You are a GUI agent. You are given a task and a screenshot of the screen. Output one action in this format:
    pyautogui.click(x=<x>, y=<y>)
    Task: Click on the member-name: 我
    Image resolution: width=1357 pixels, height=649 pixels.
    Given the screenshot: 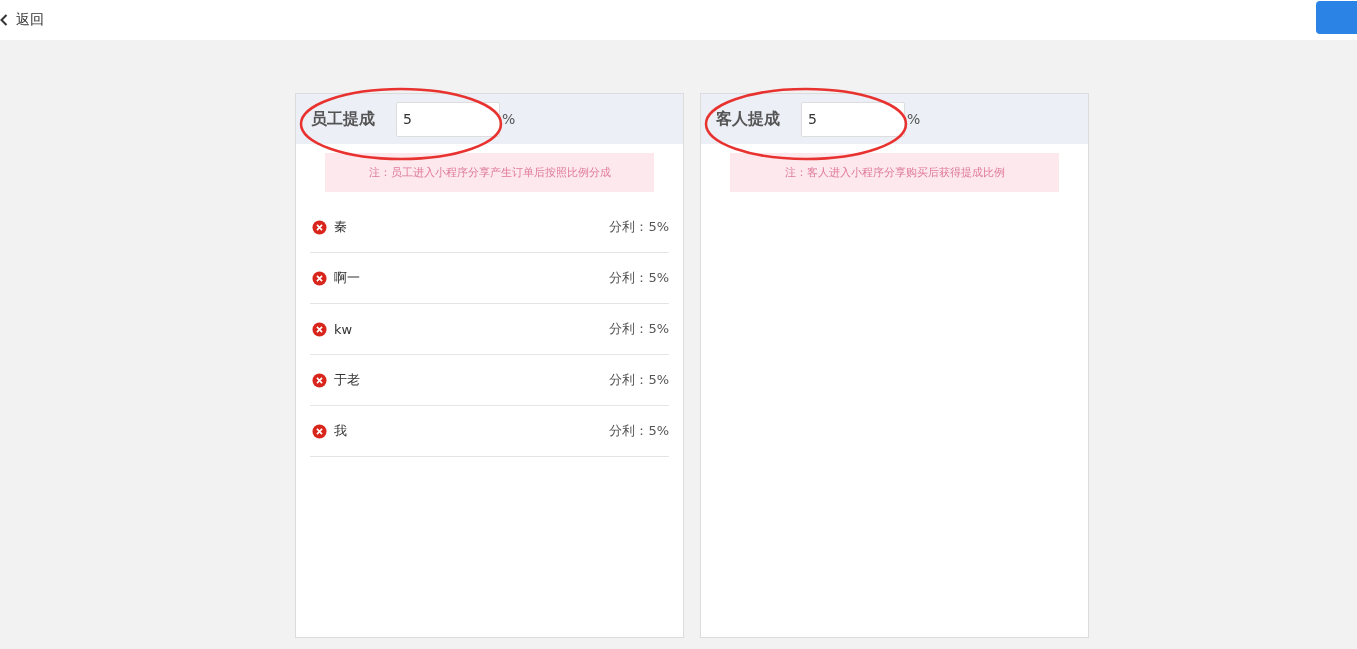 What is the action you would take?
    pyautogui.click(x=341, y=431)
    